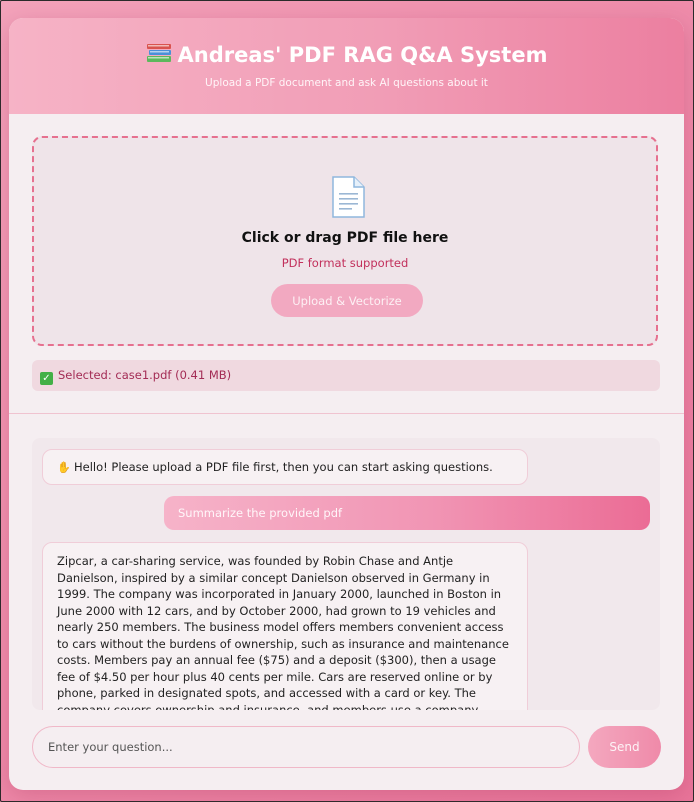  Describe the element at coordinates (46, 378) in the screenshot. I see `check-icon: ✓` at that location.